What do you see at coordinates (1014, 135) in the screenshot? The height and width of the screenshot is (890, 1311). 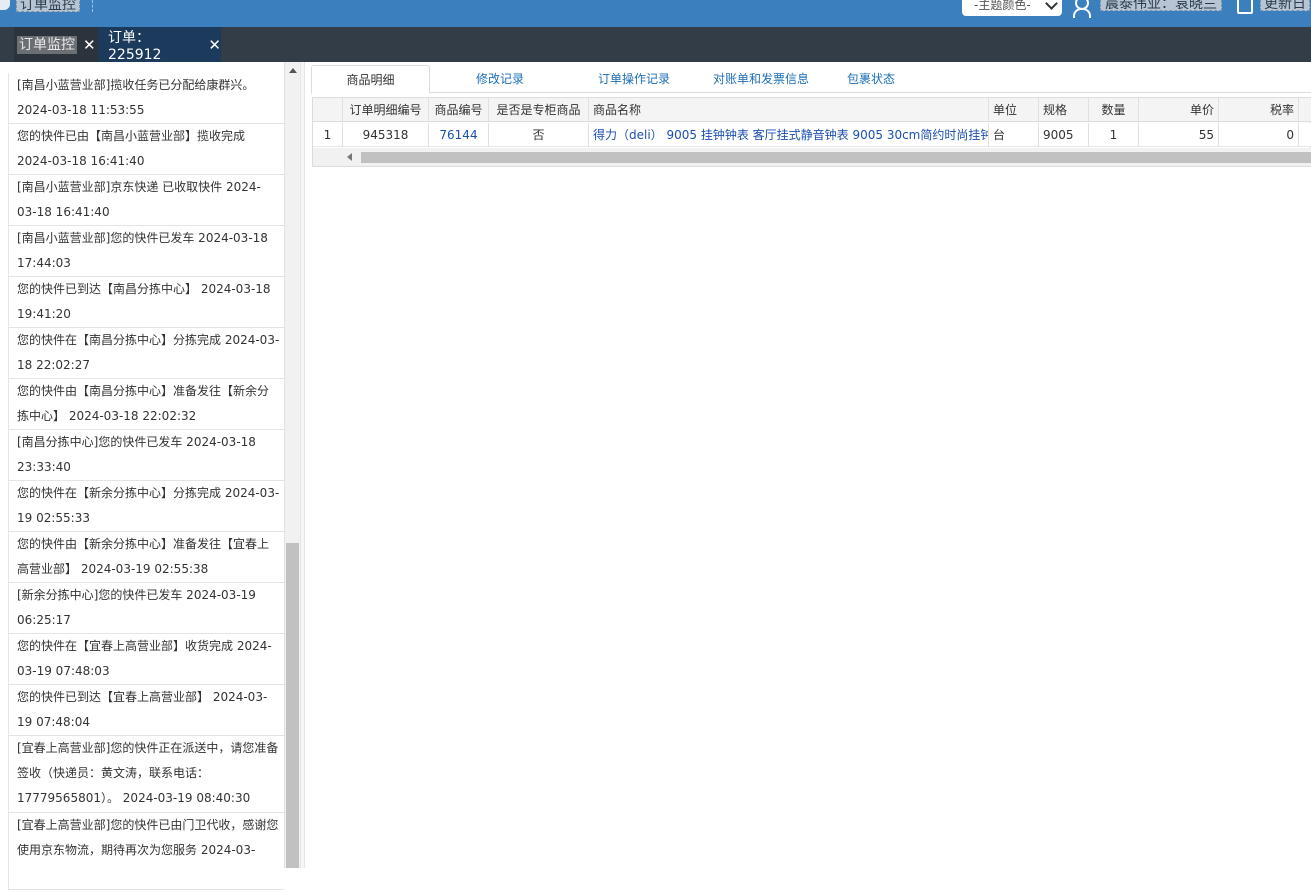 I see `unit-cell: 台` at bounding box center [1014, 135].